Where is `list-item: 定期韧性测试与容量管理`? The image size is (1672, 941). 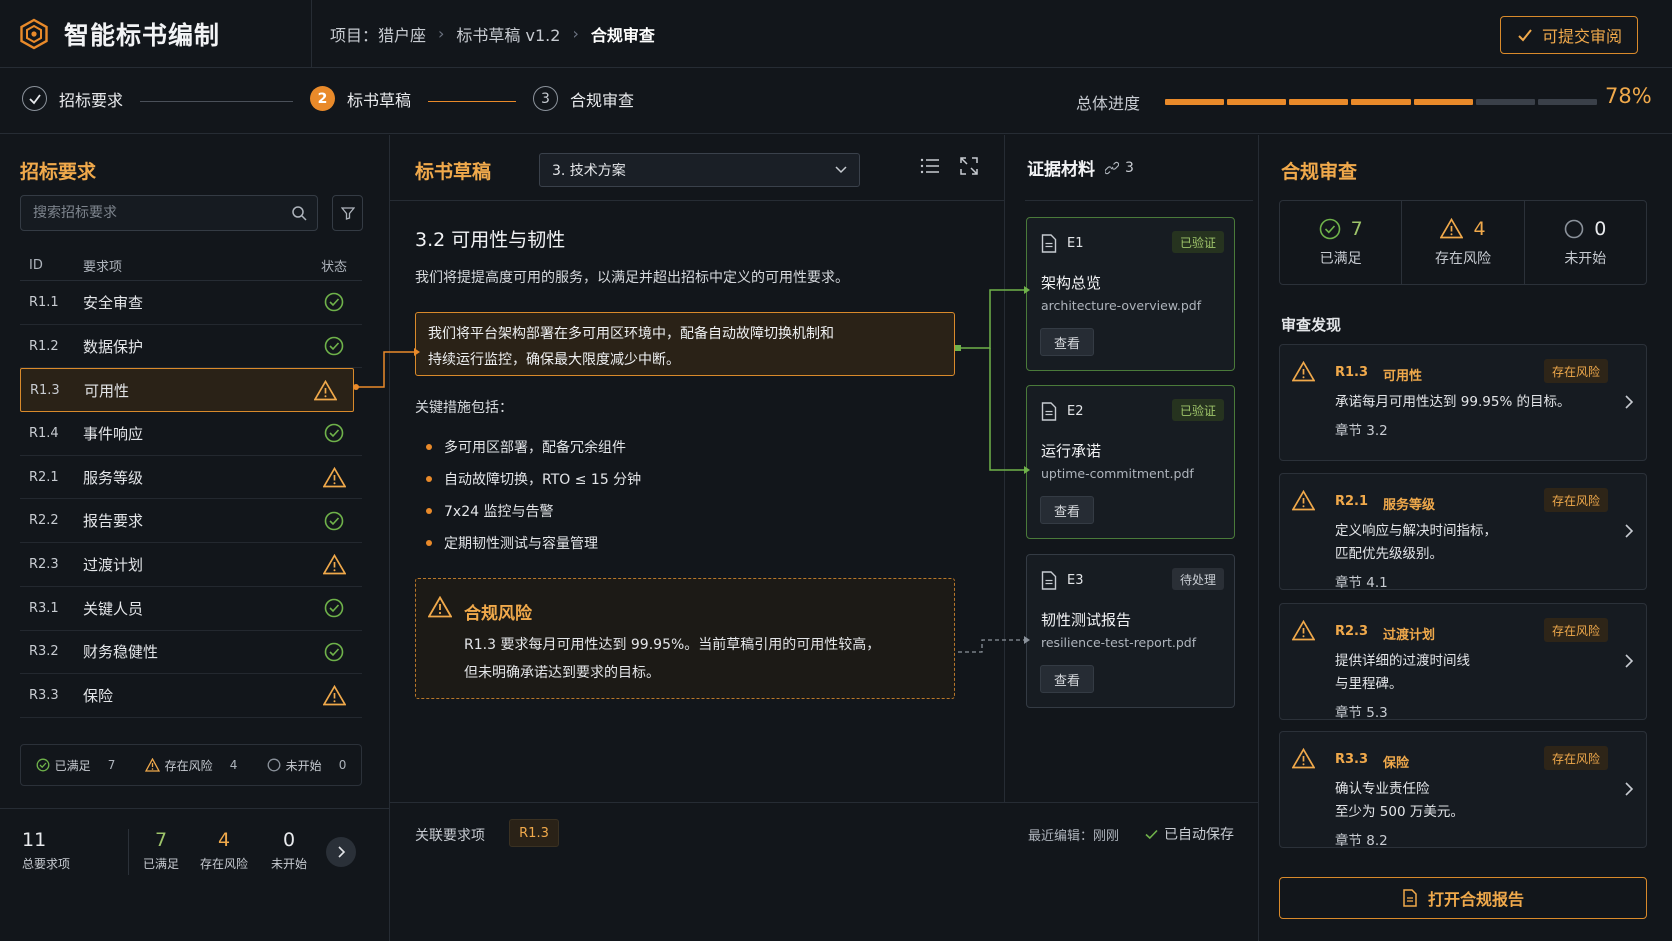
list-item: 定期韧性测试与容量管理 is located at coordinates (533, 543).